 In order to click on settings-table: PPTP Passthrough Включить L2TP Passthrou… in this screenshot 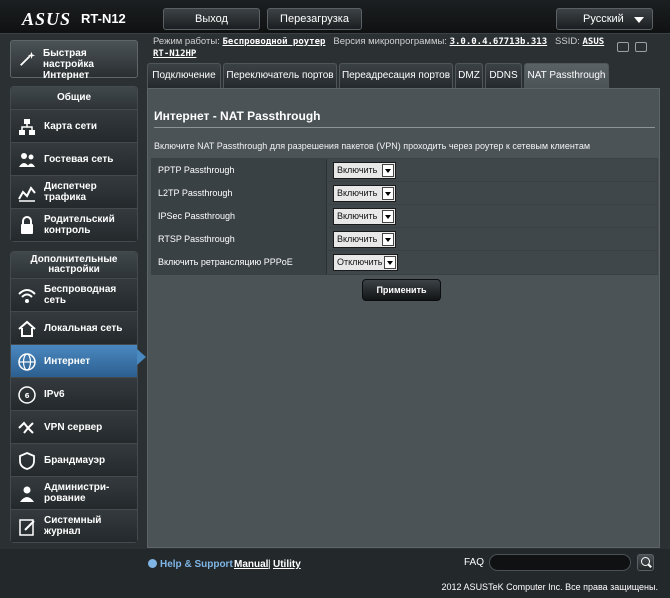, I will do `click(404, 216)`.